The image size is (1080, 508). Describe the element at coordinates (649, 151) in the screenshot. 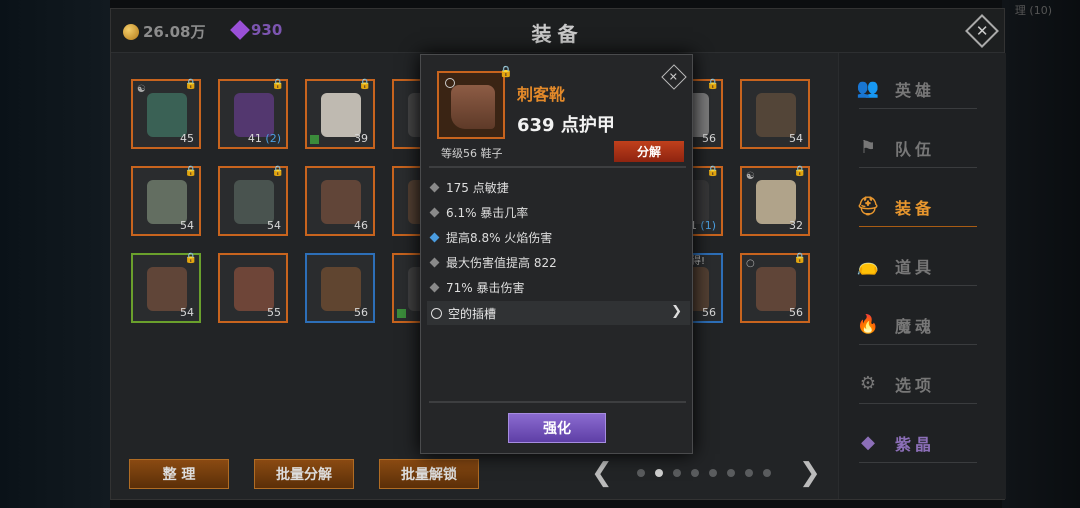

I see `decompose-button: 分解` at that location.